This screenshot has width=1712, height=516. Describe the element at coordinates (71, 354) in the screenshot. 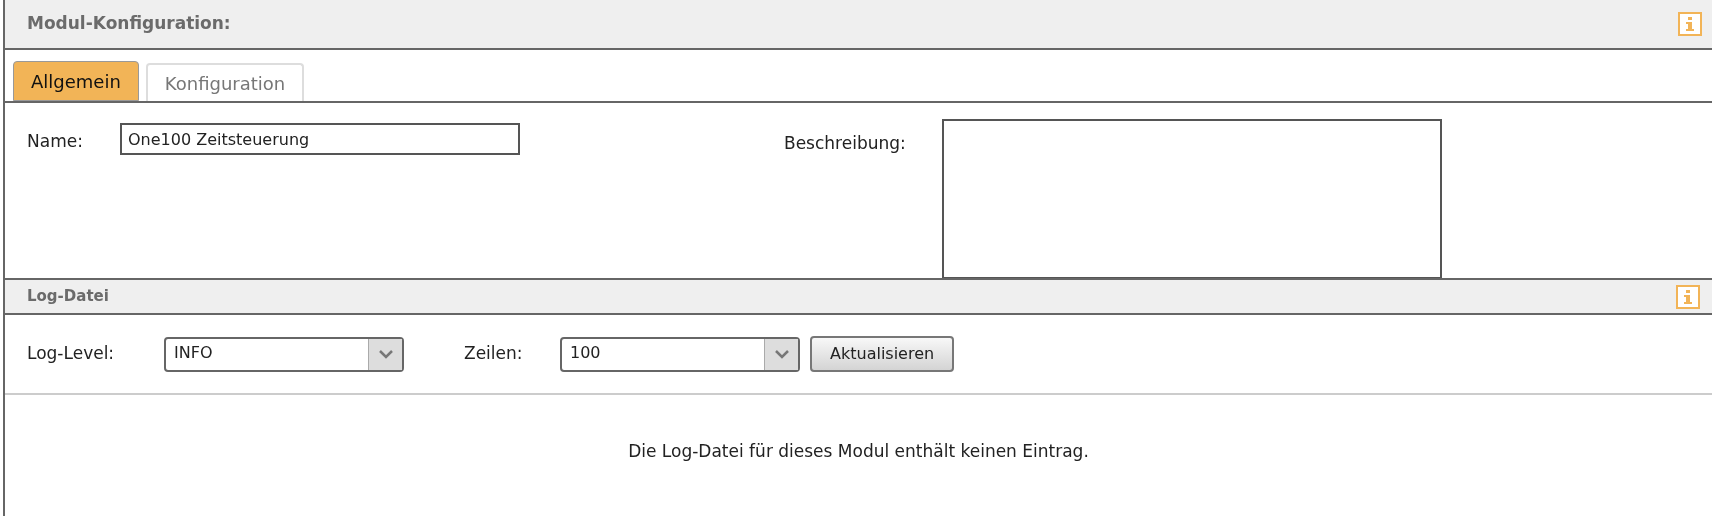

I see `log-level-label: Log-Level:` at that location.